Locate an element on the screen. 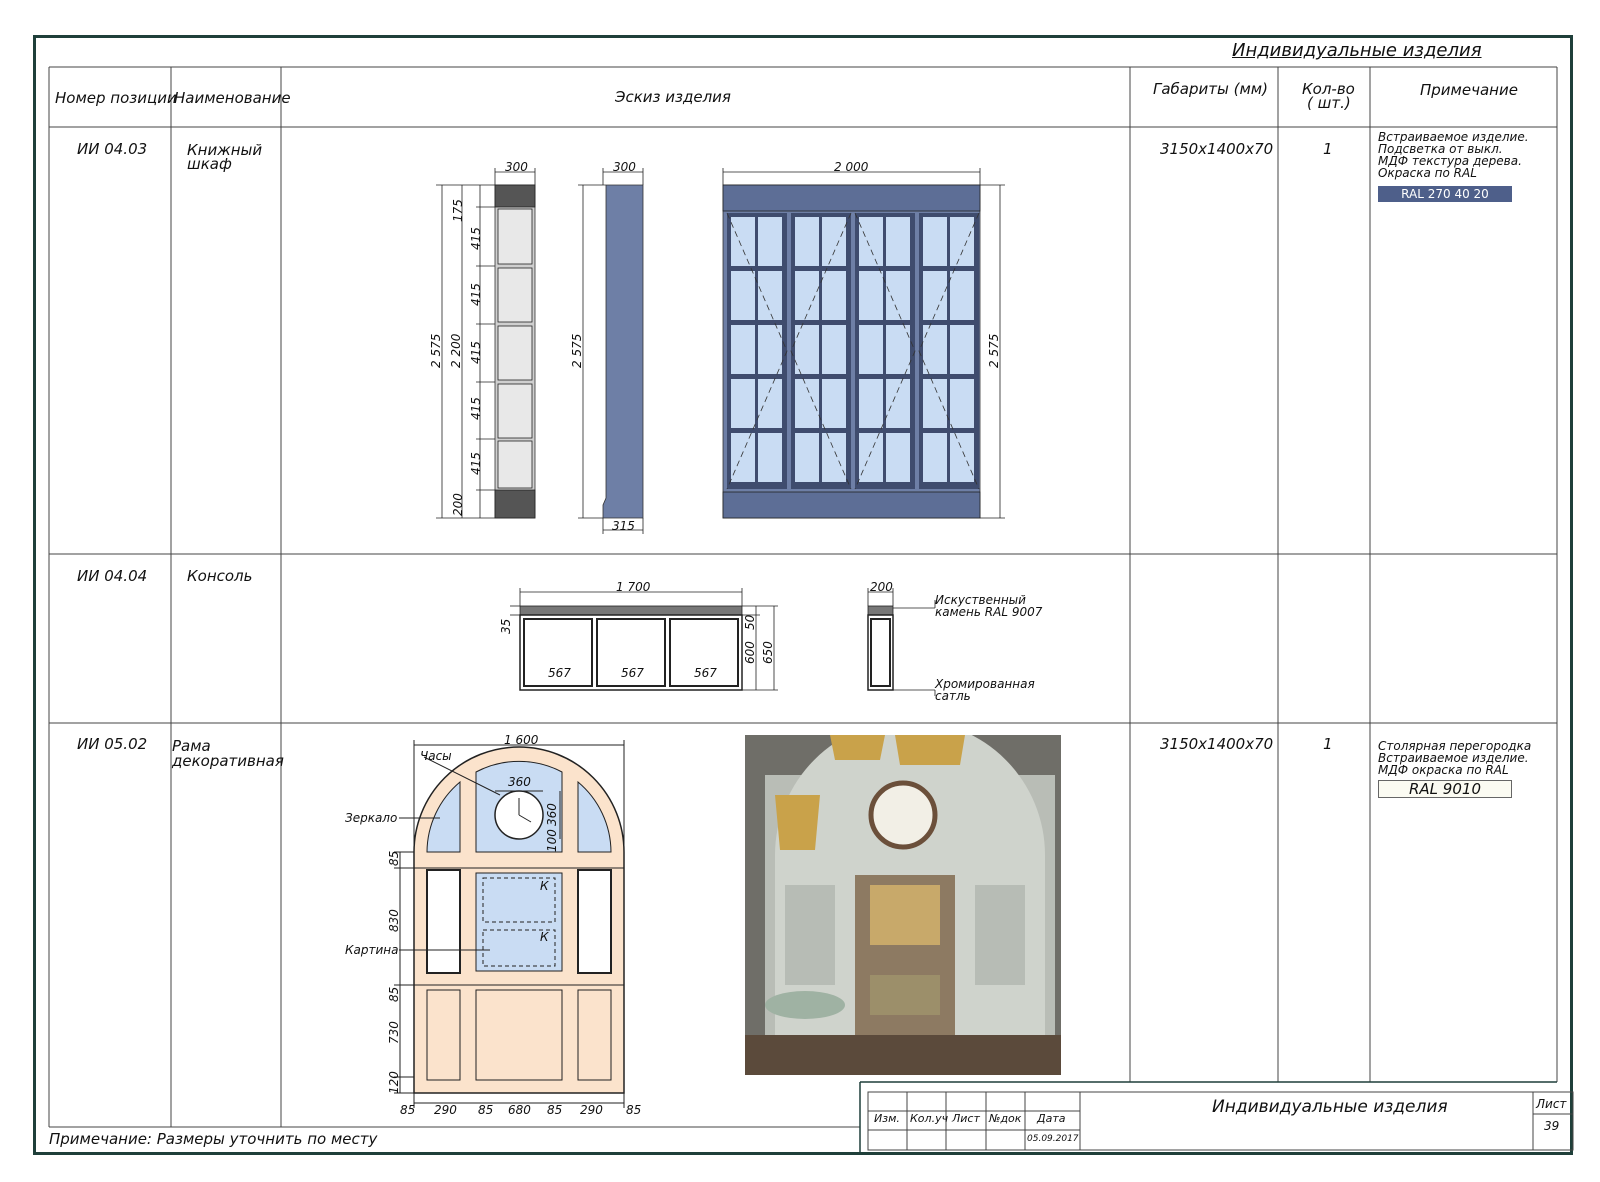  tb-col-ndok: №док is located at coordinates (1005, 1118).